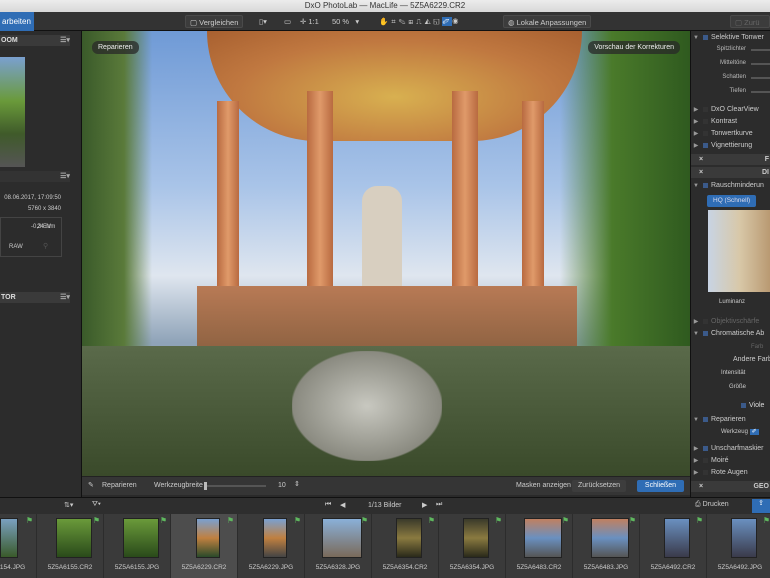  I want to click on noise-mode-button: HQ (Schnell), so click(732, 201).